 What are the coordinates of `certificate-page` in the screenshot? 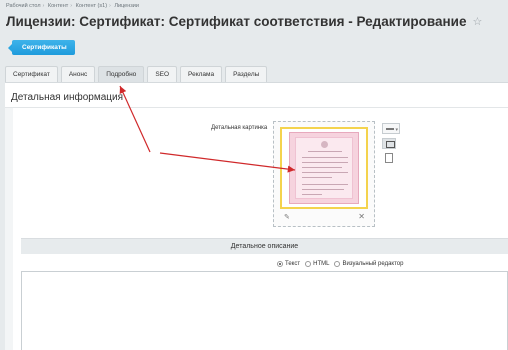 It's located at (324, 168).